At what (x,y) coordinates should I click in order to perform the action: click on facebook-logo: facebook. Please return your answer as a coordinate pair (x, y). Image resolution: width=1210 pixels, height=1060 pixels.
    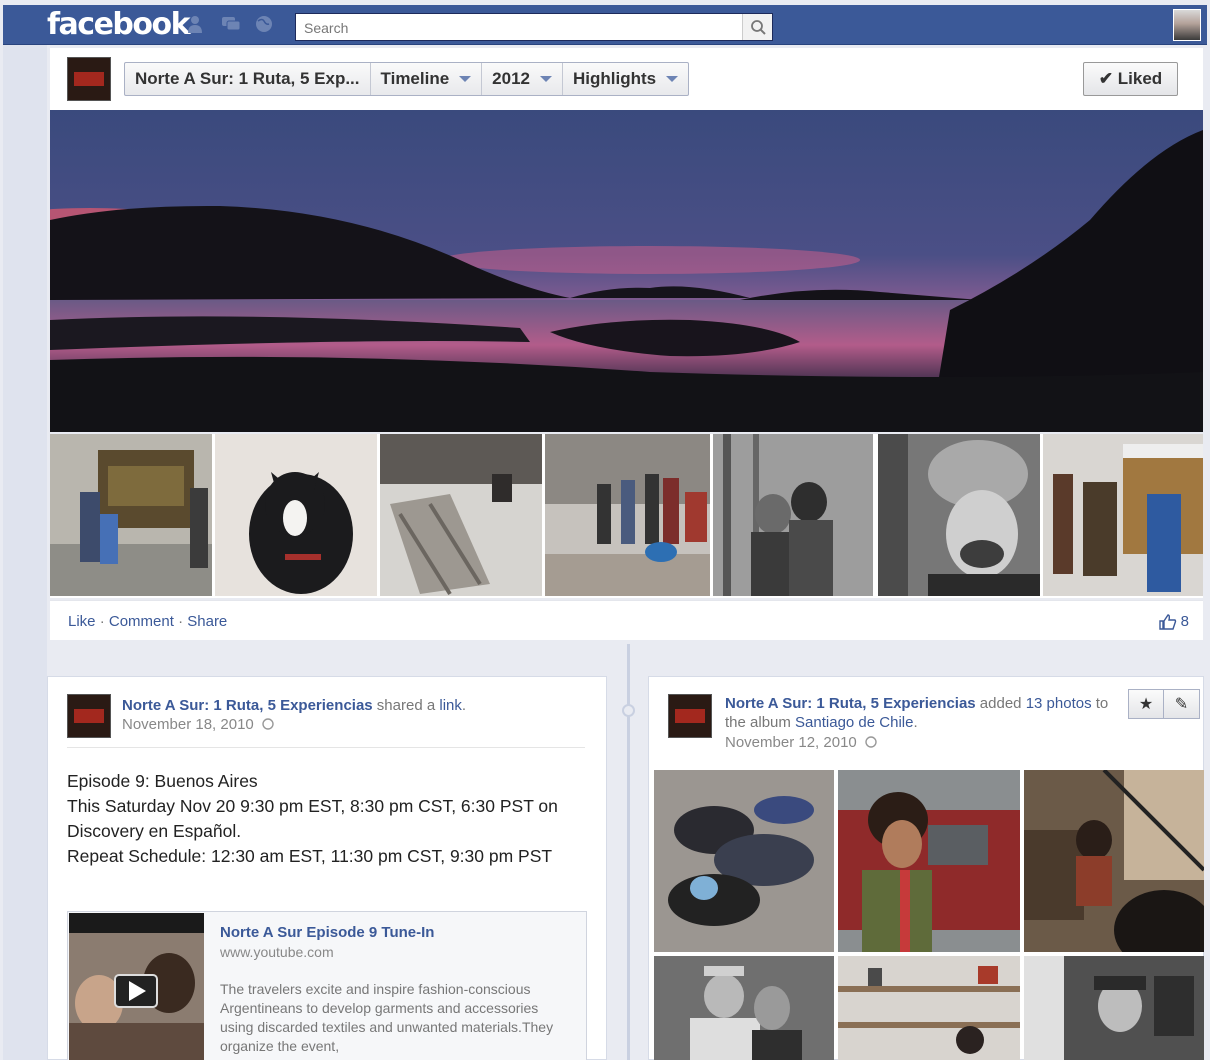
    Looking at the image, I should click on (119, 24).